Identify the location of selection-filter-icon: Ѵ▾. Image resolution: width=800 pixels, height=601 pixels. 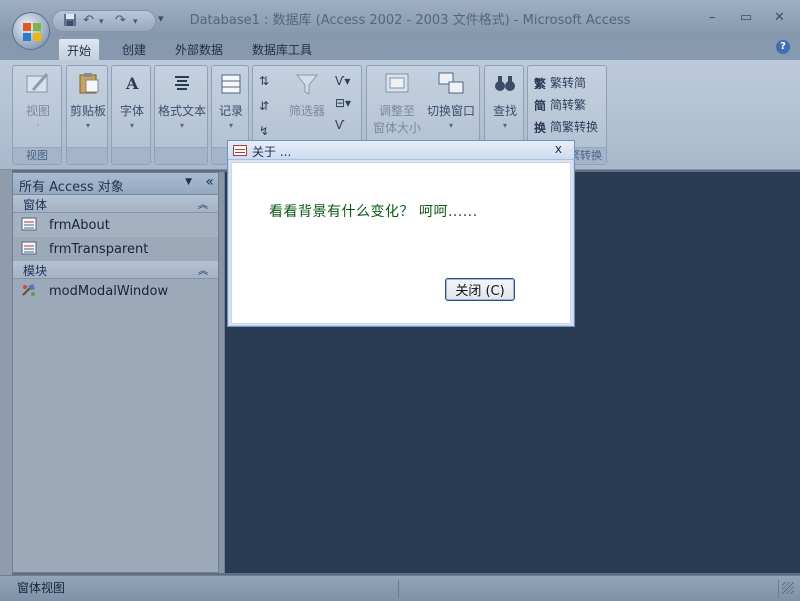
(342, 81).